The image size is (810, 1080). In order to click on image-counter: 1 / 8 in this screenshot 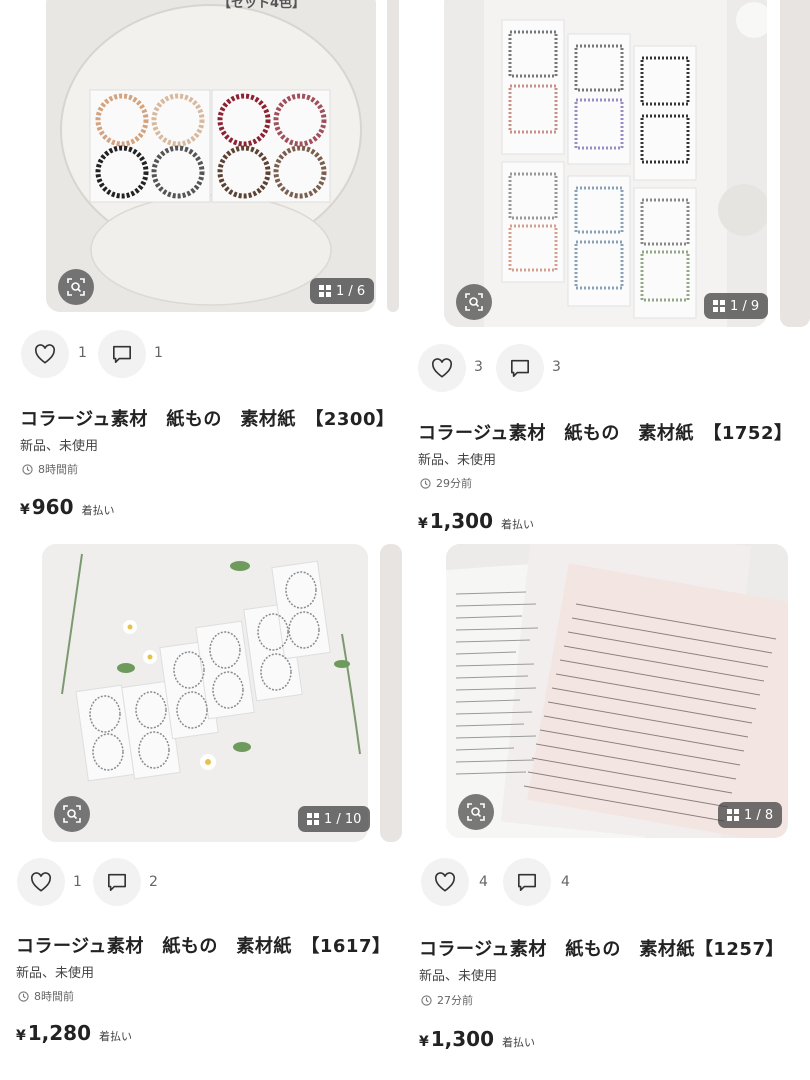, I will do `click(750, 815)`.